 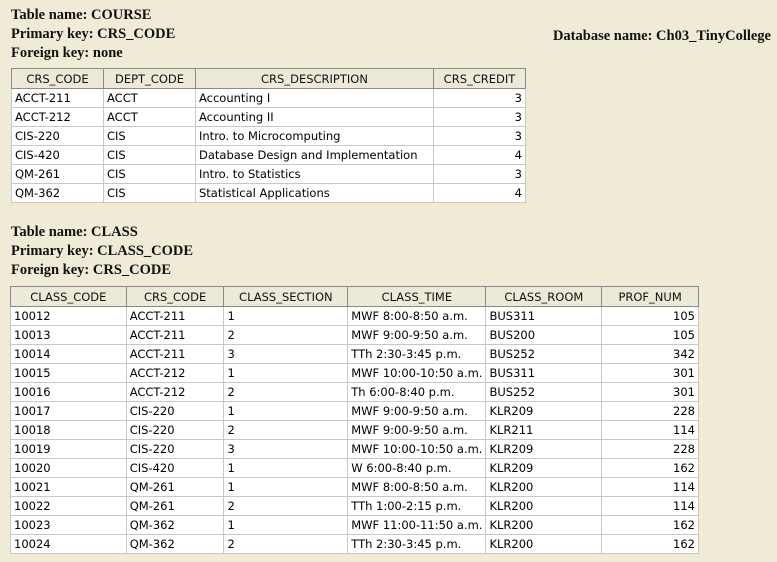 What do you see at coordinates (314, 193) in the screenshot?
I see `table-cell: Statistical Applications` at bounding box center [314, 193].